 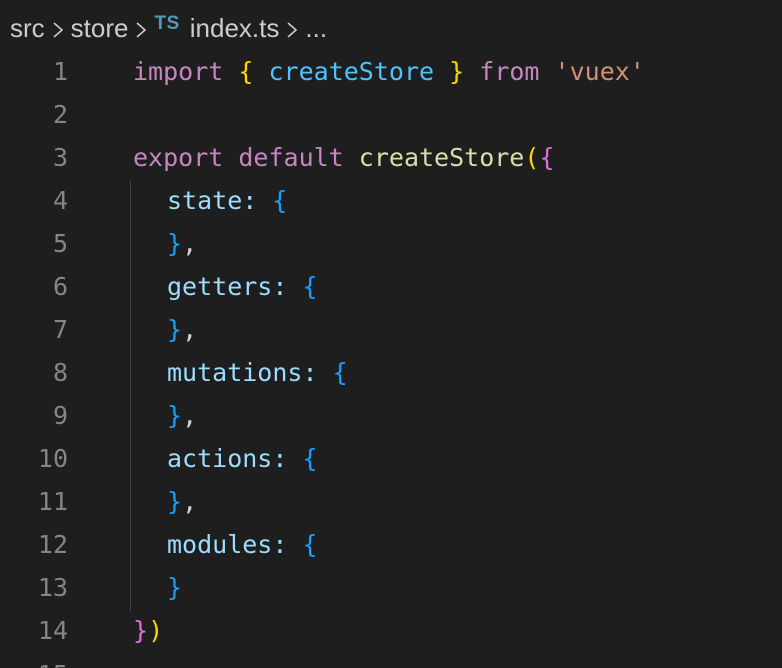 I want to click on token-function: createStore, so click(x=441, y=157).